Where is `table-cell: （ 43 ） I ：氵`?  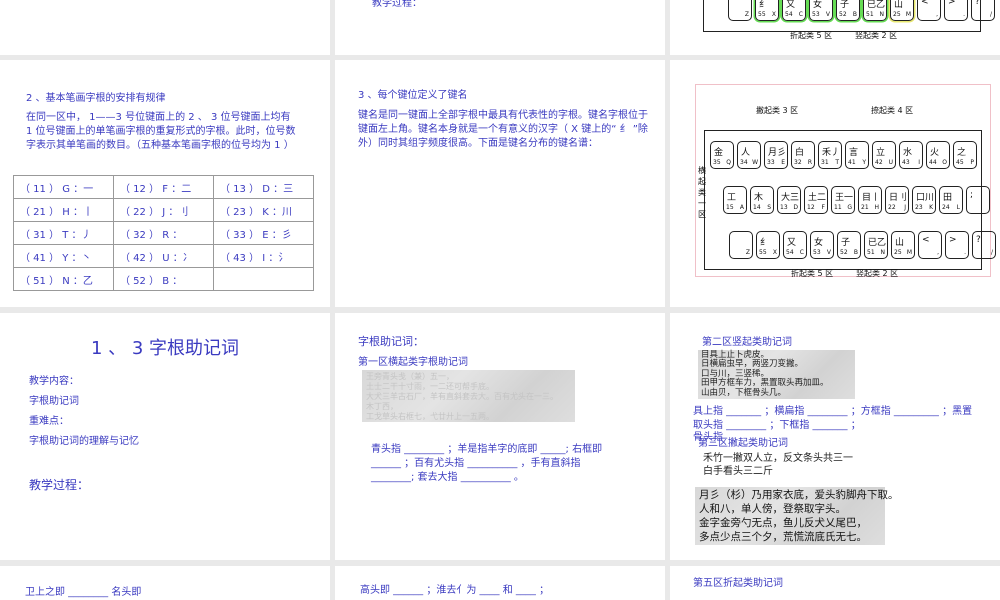
table-cell: （ 43 ） I ：氵 is located at coordinates (263, 256).